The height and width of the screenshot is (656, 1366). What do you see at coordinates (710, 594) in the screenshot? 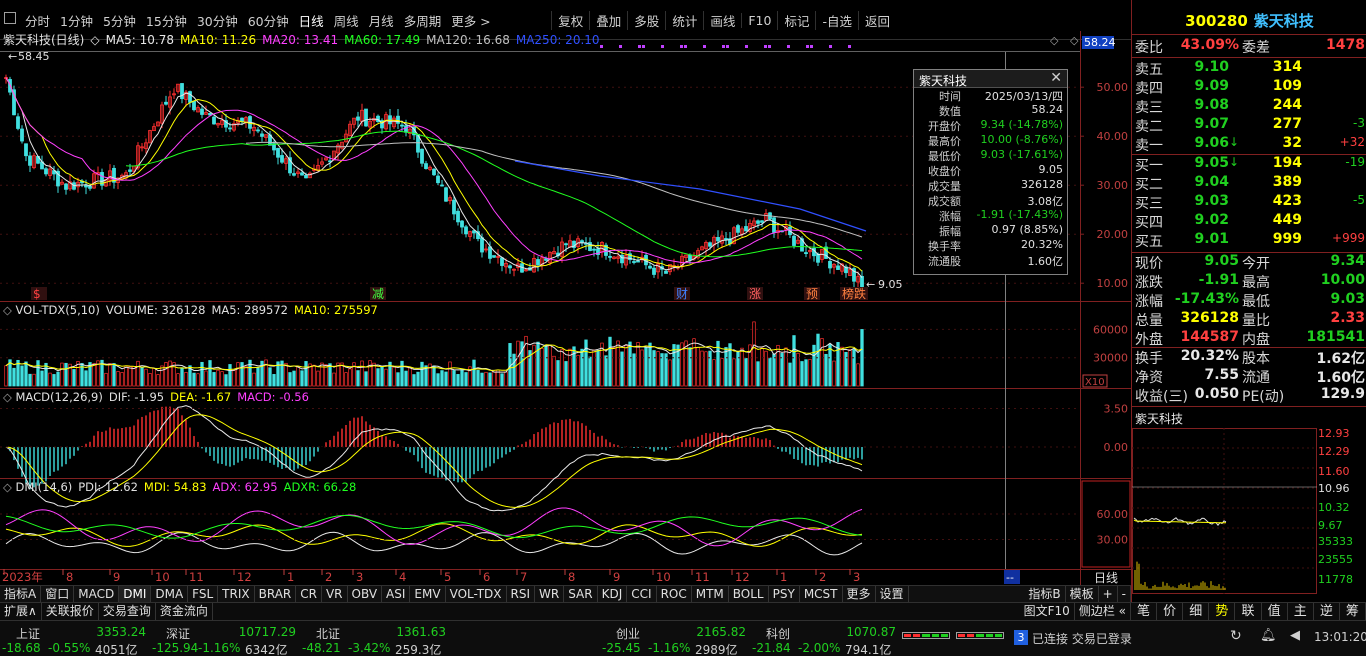
I see `indicator-tab: MTM` at bounding box center [710, 594].